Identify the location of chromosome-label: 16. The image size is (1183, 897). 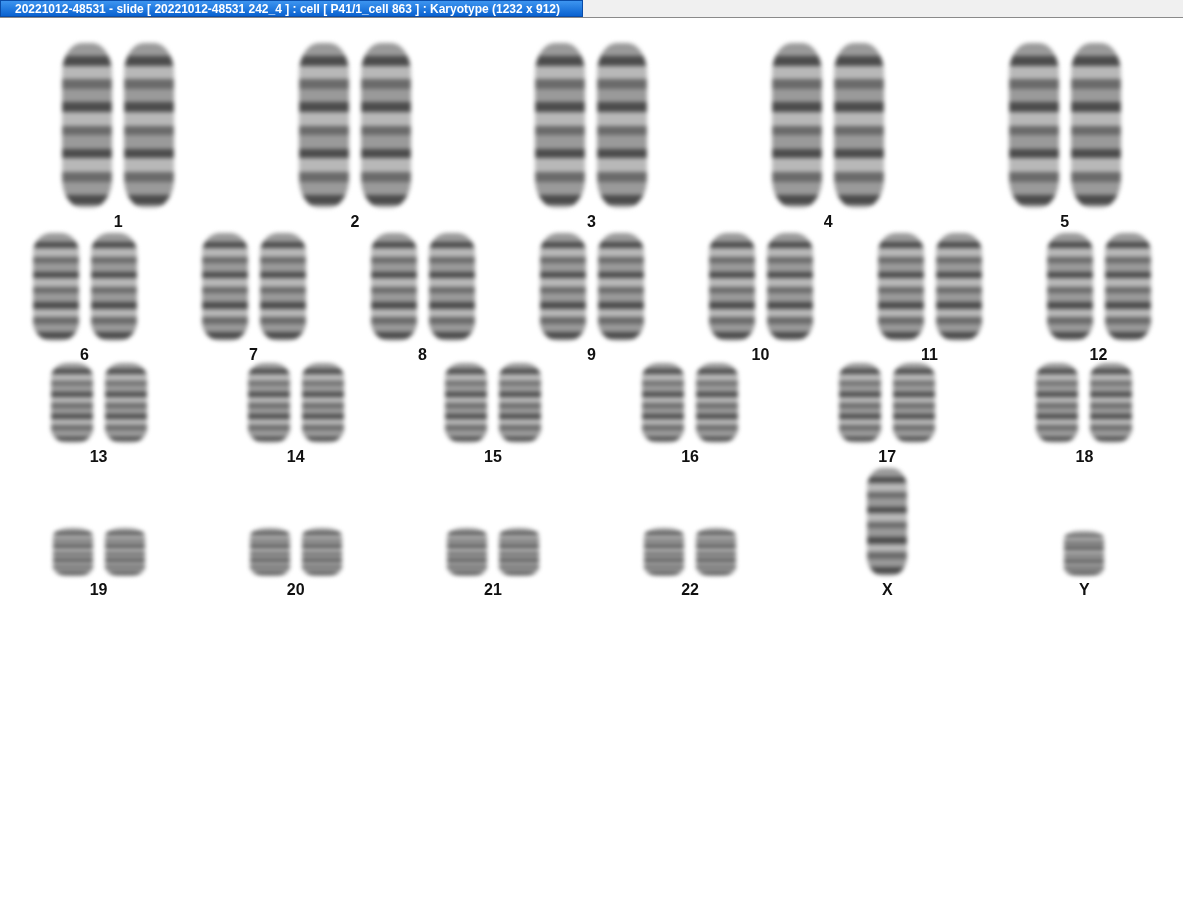
(690, 457).